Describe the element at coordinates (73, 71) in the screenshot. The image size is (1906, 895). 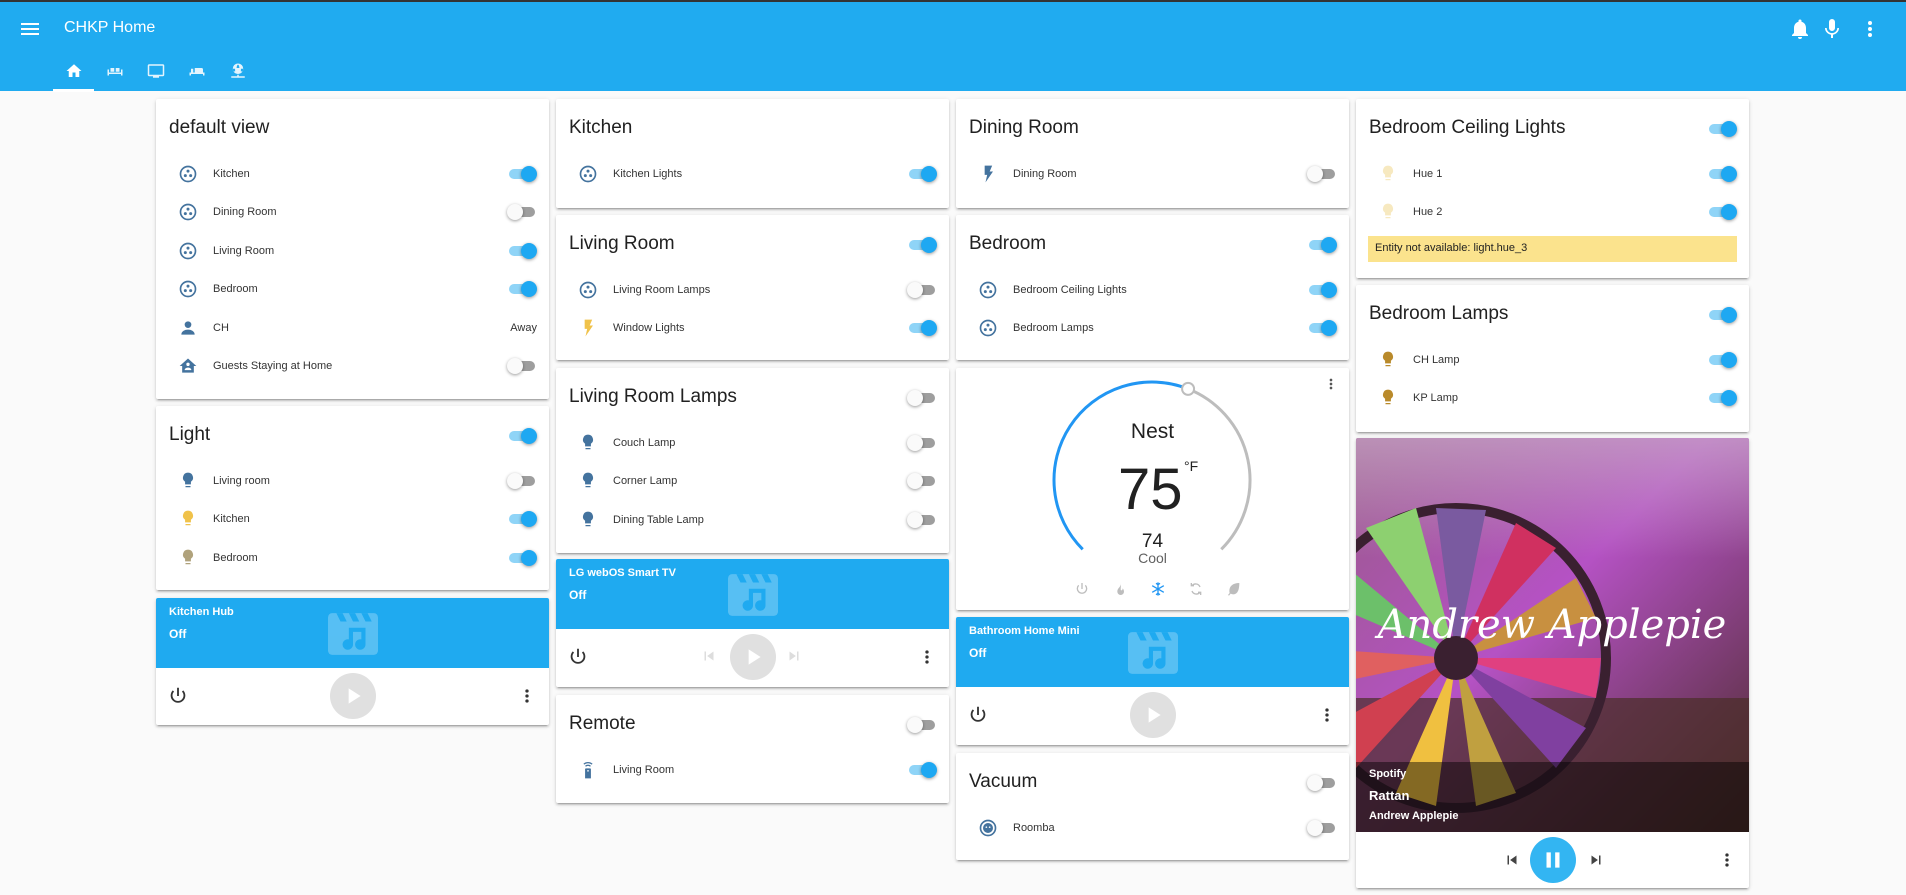
I see `tab-home` at that location.